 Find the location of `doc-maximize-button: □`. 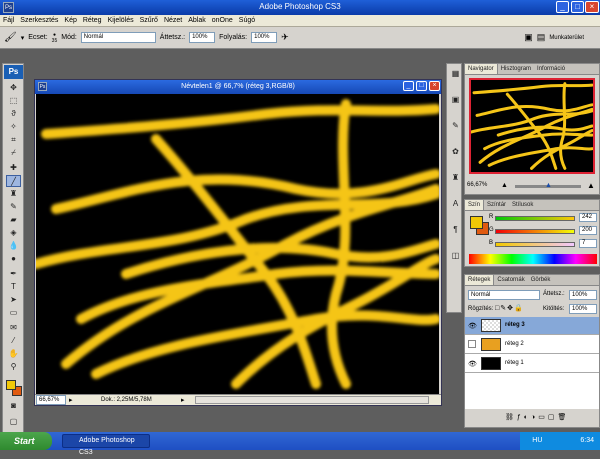

doc-maximize-button: □ is located at coordinates (421, 86).